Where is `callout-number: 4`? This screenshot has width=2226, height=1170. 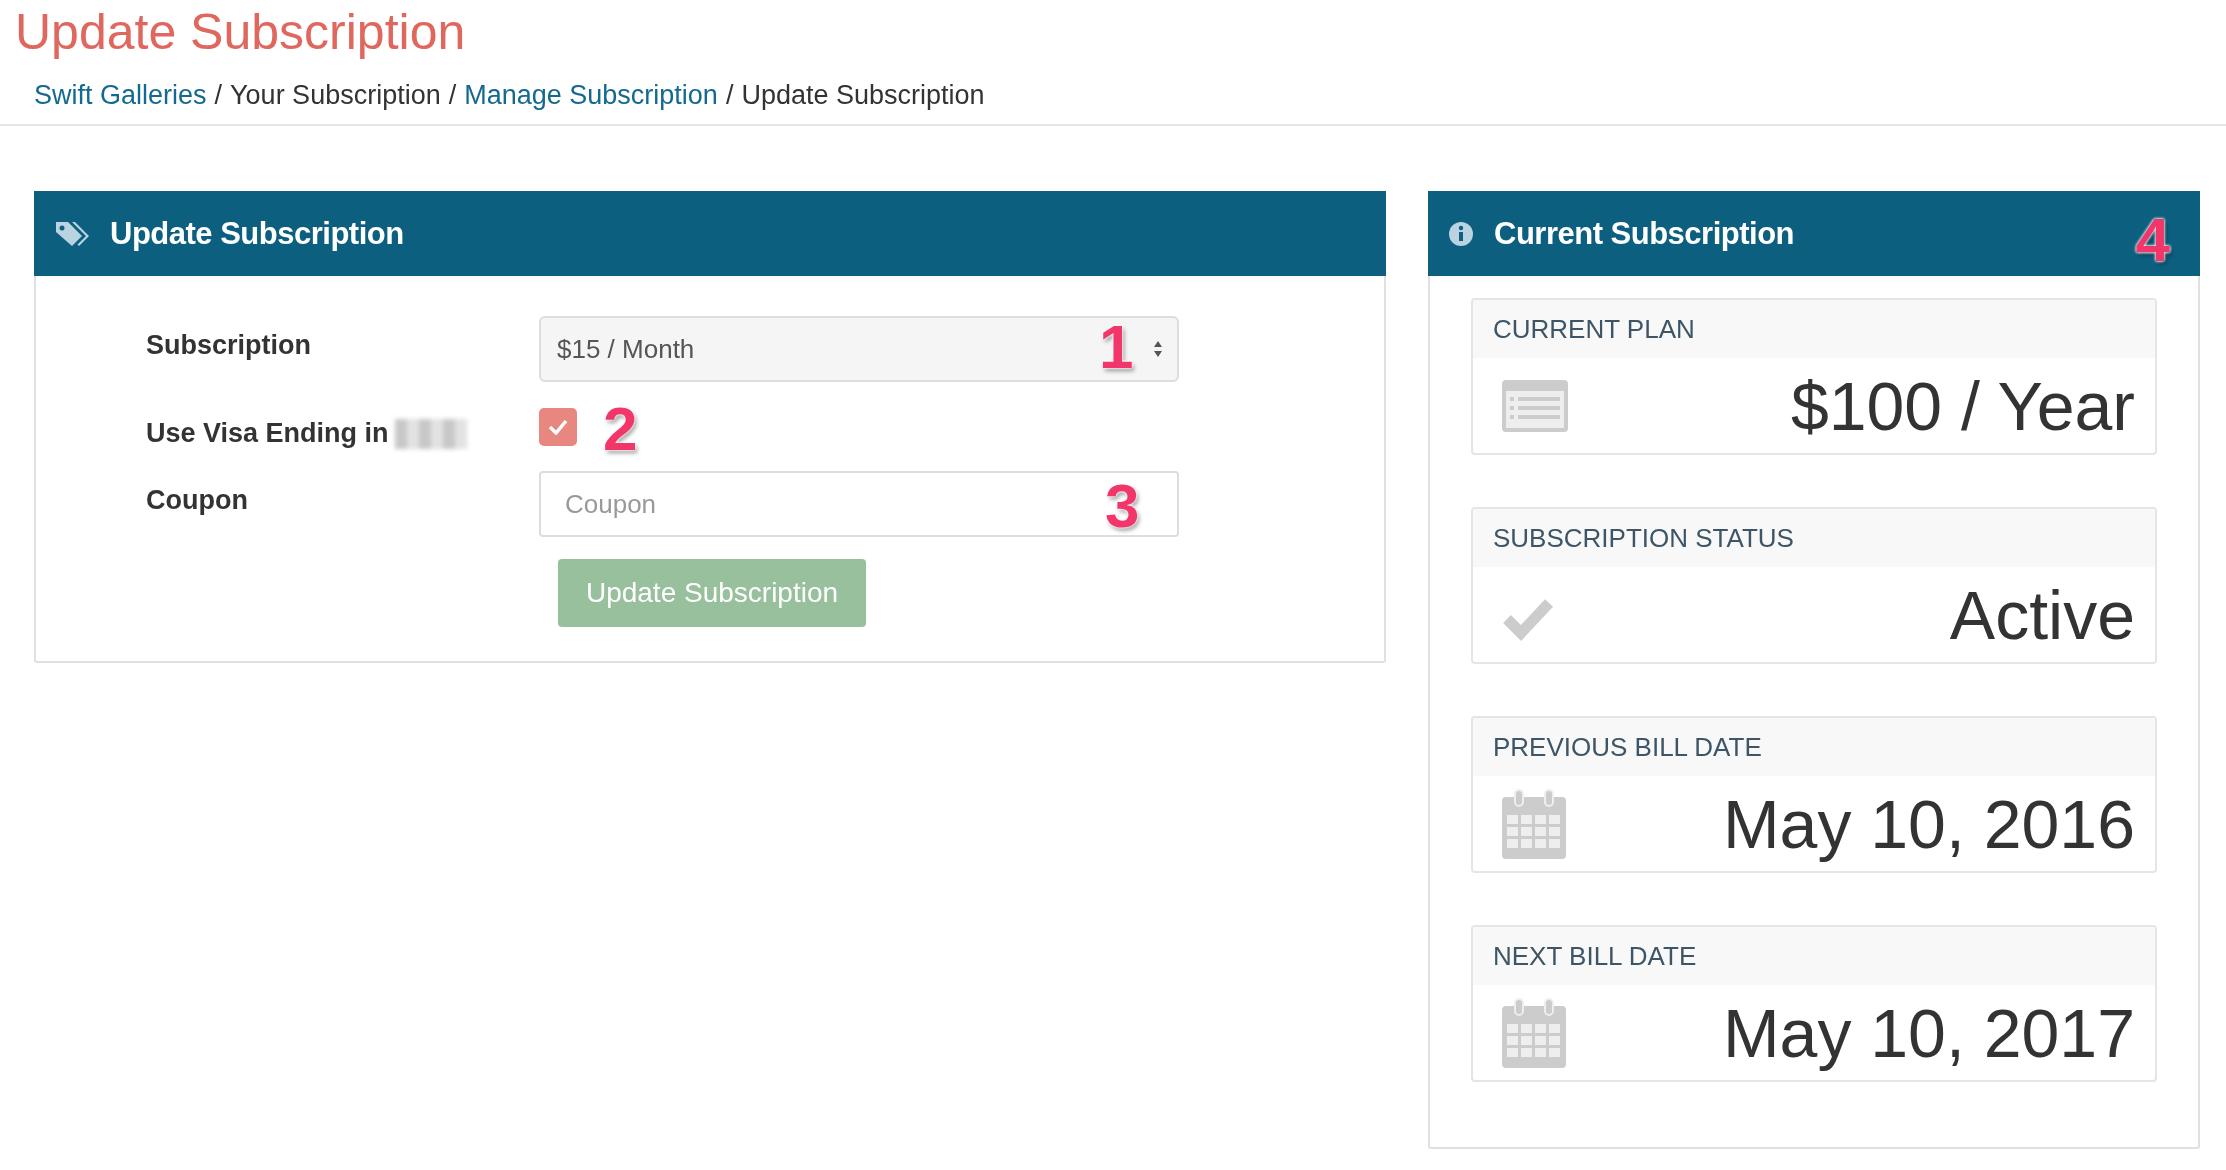 callout-number: 4 is located at coordinates (2152, 240).